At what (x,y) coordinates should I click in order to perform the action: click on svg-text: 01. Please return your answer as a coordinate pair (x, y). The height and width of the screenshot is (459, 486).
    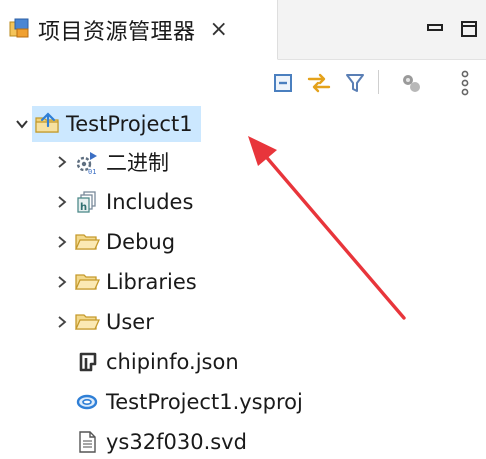
    Looking at the image, I should click on (92, 171).